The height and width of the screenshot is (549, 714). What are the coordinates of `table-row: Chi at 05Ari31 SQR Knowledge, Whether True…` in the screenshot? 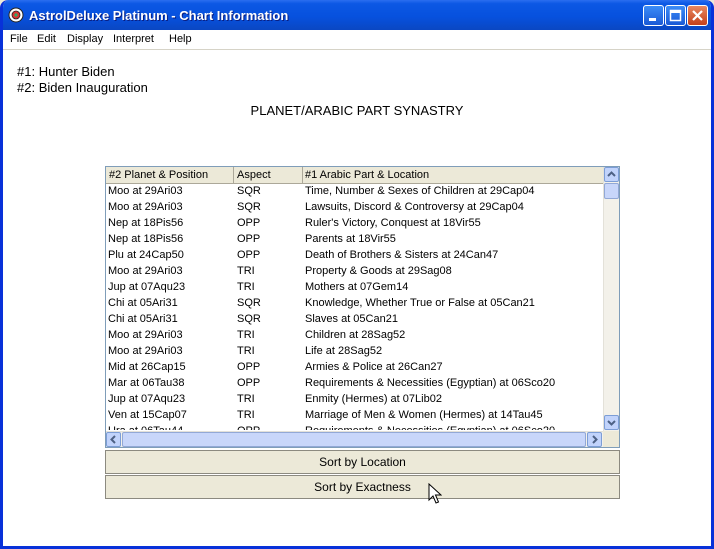 It's located at (354, 304).